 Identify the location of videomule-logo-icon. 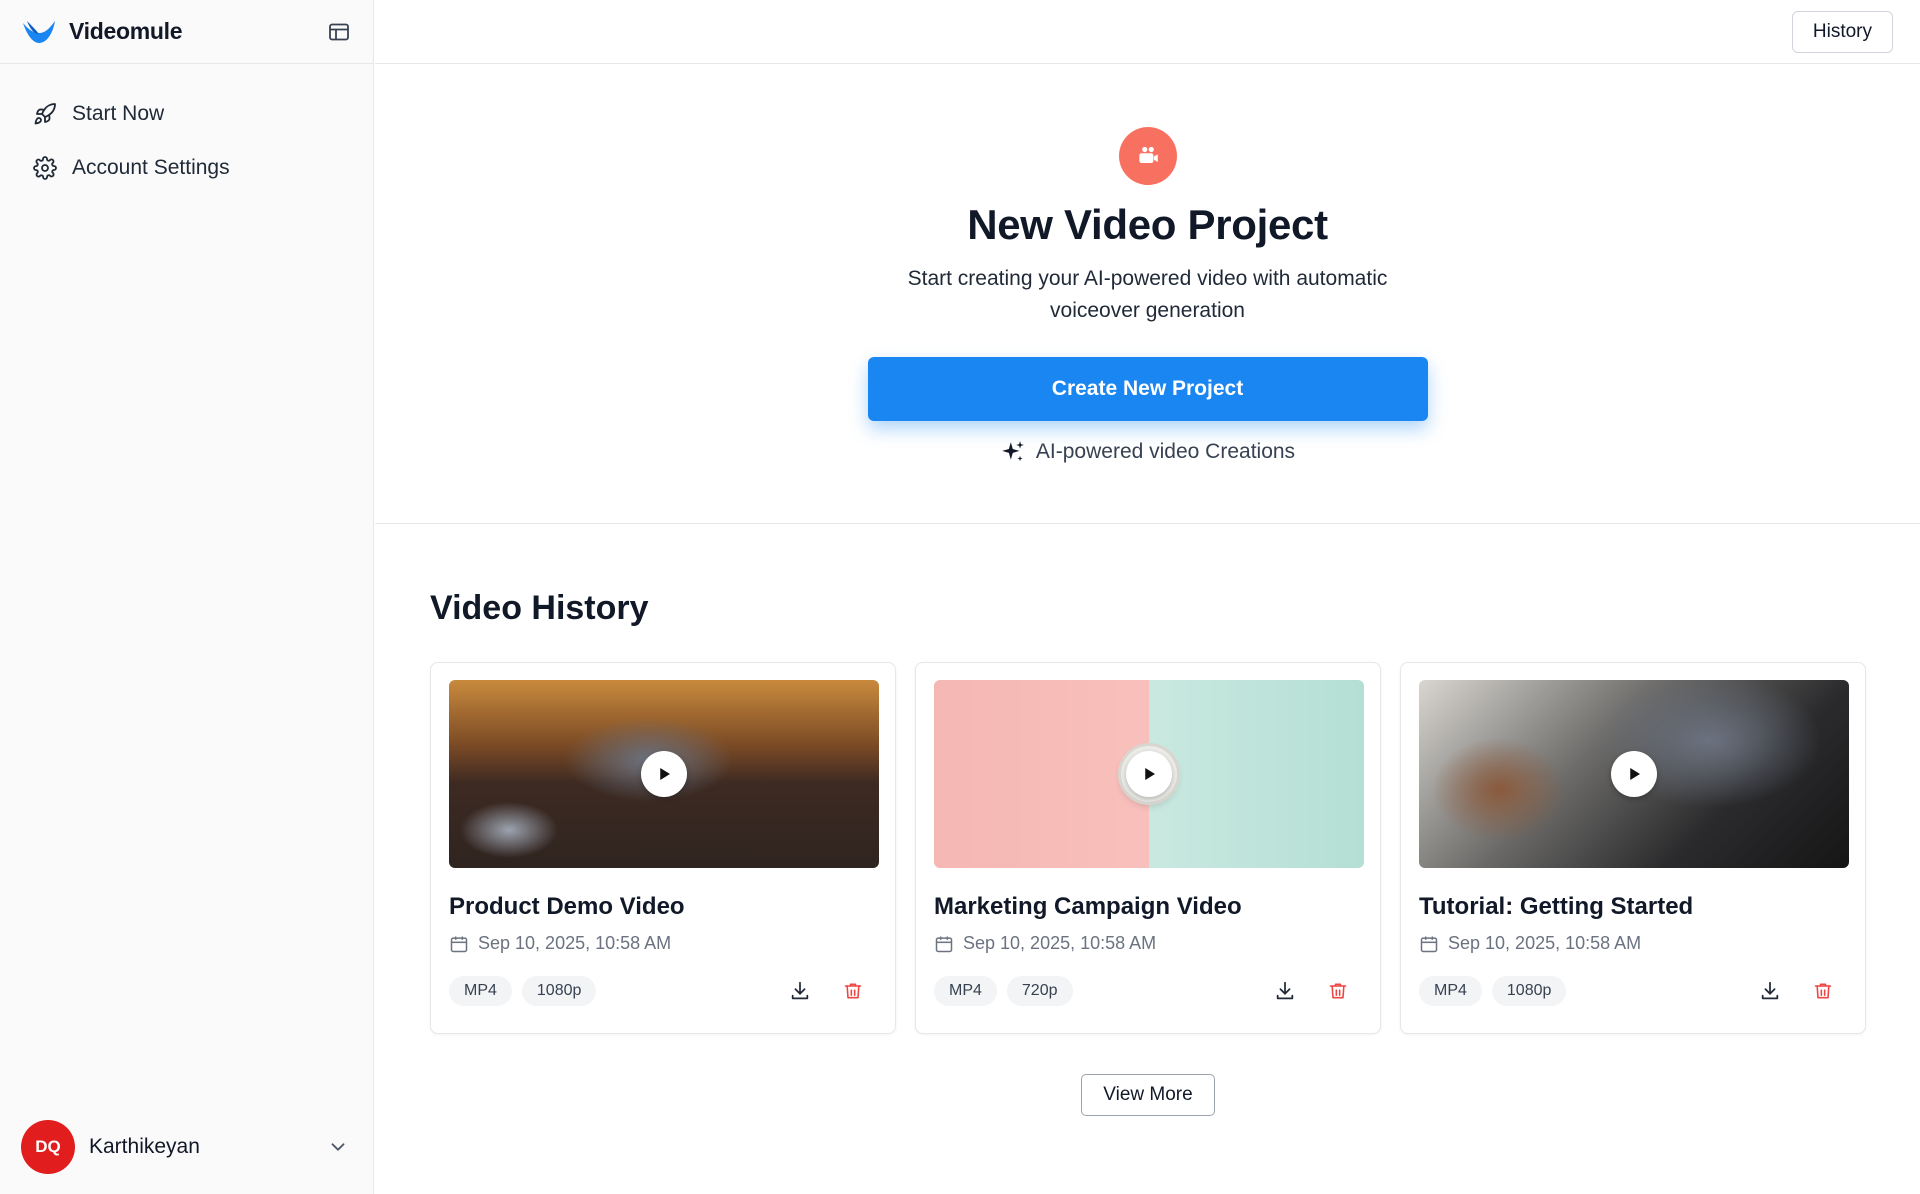
(39, 31).